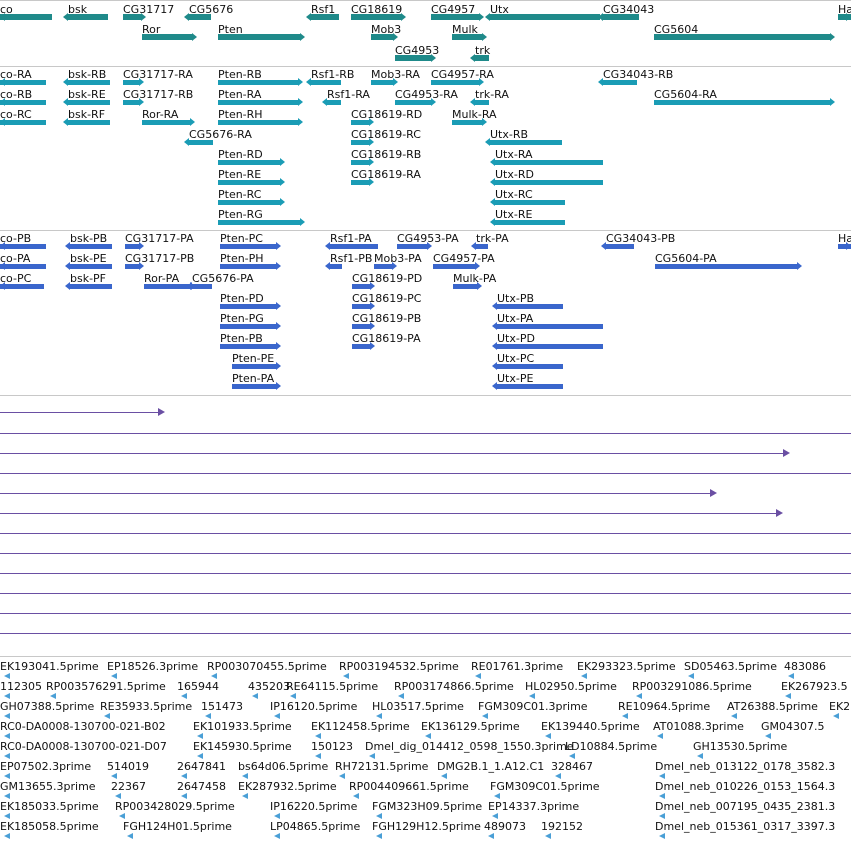  Describe the element at coordinates (83, 726) in the screenshot. I see `est-label: RC0-DA0008-130700-021-B02` at that location.